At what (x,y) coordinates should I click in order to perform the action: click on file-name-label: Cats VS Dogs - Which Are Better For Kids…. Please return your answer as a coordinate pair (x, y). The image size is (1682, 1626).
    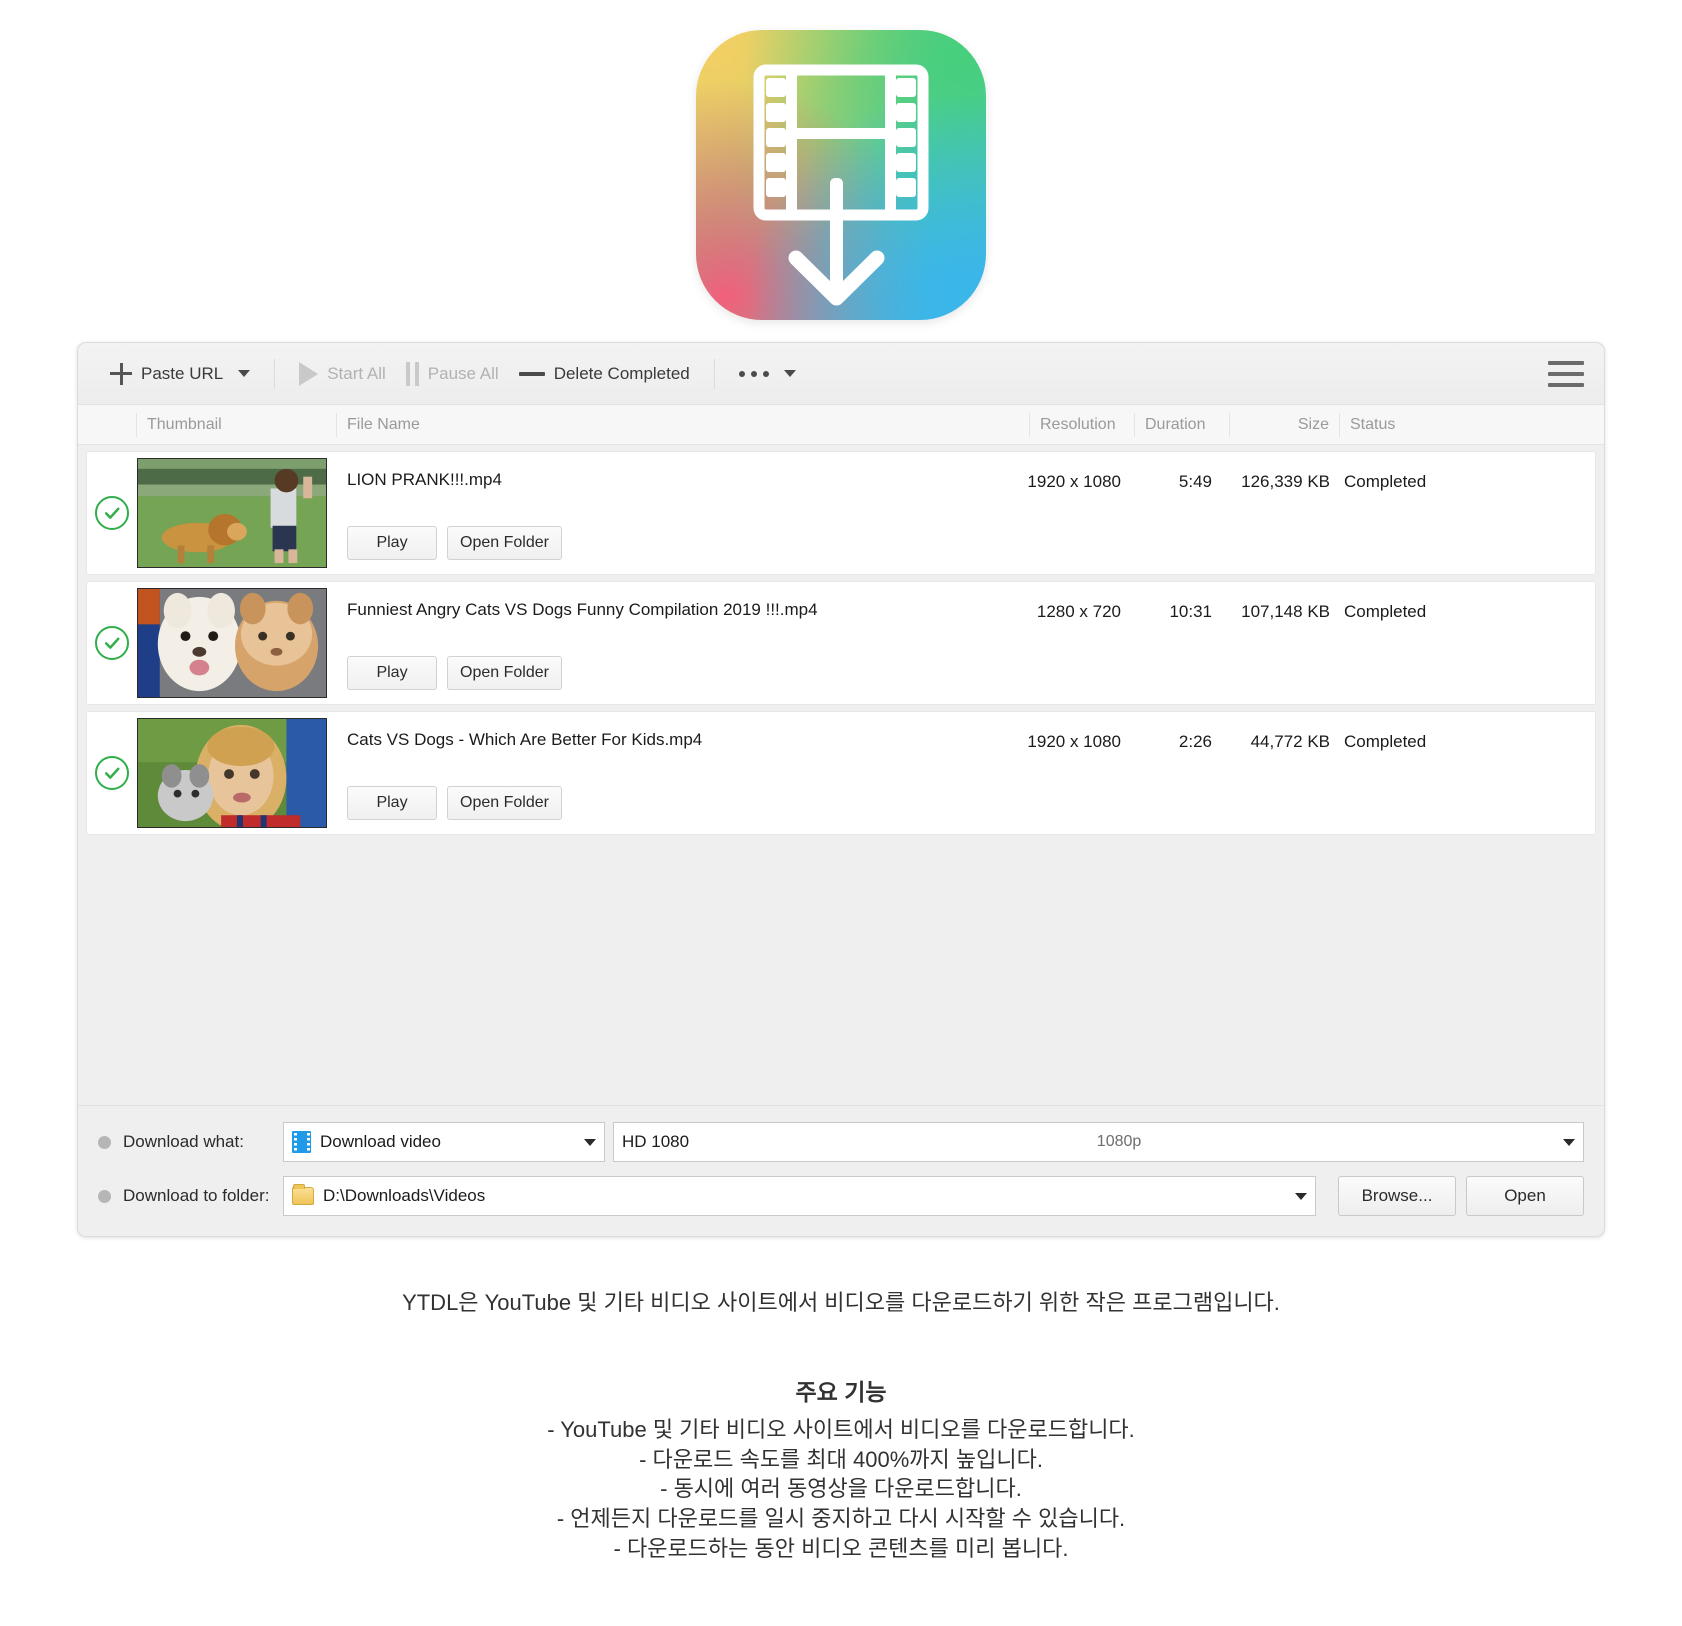
    Looking at the image, I should click on (525, 739).